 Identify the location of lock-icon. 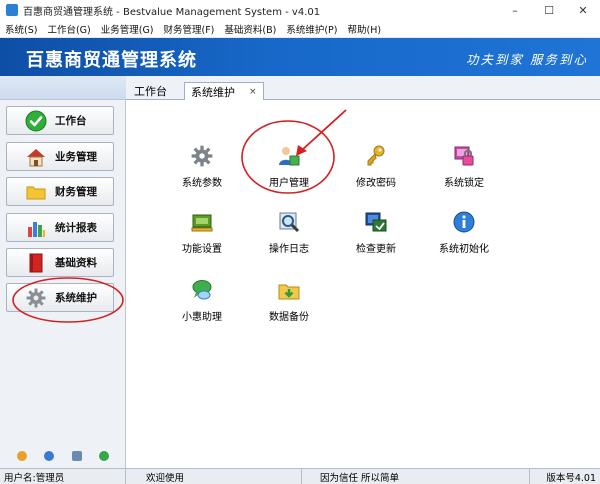
(464, 156).